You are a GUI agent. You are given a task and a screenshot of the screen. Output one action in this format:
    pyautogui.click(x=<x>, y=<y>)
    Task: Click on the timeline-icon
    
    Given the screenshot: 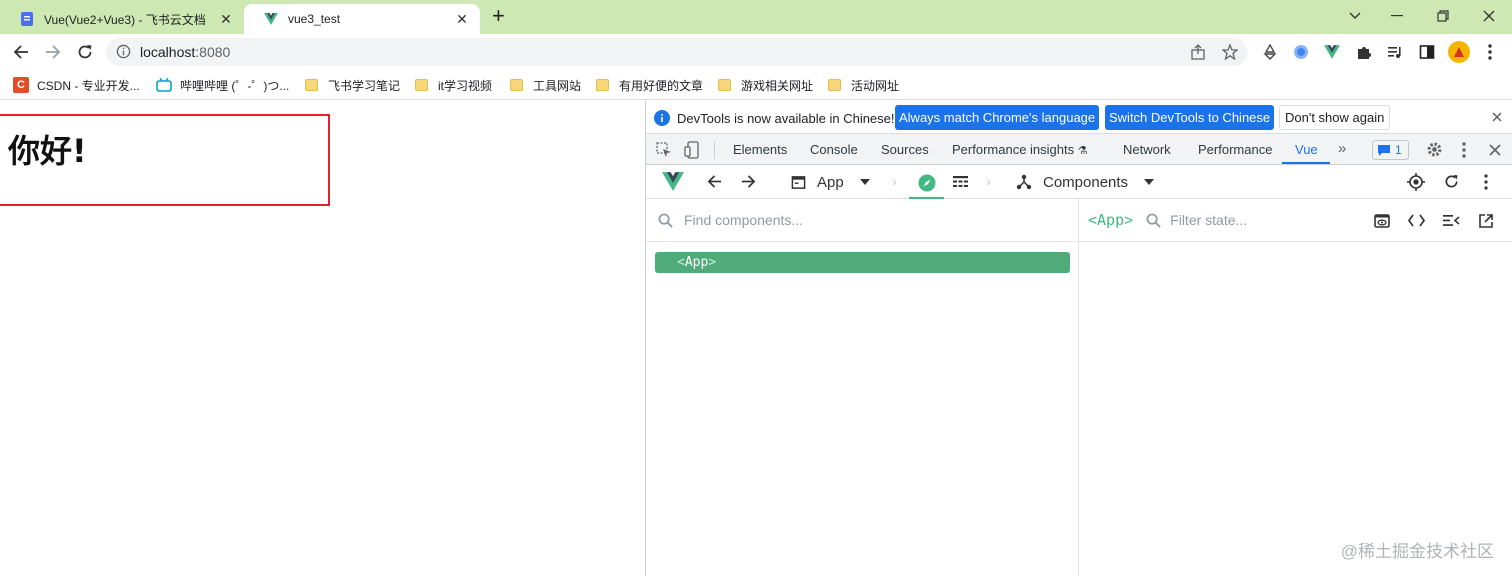 What is the action you would take?
    pyautogui.click(x=960, y=182)
    